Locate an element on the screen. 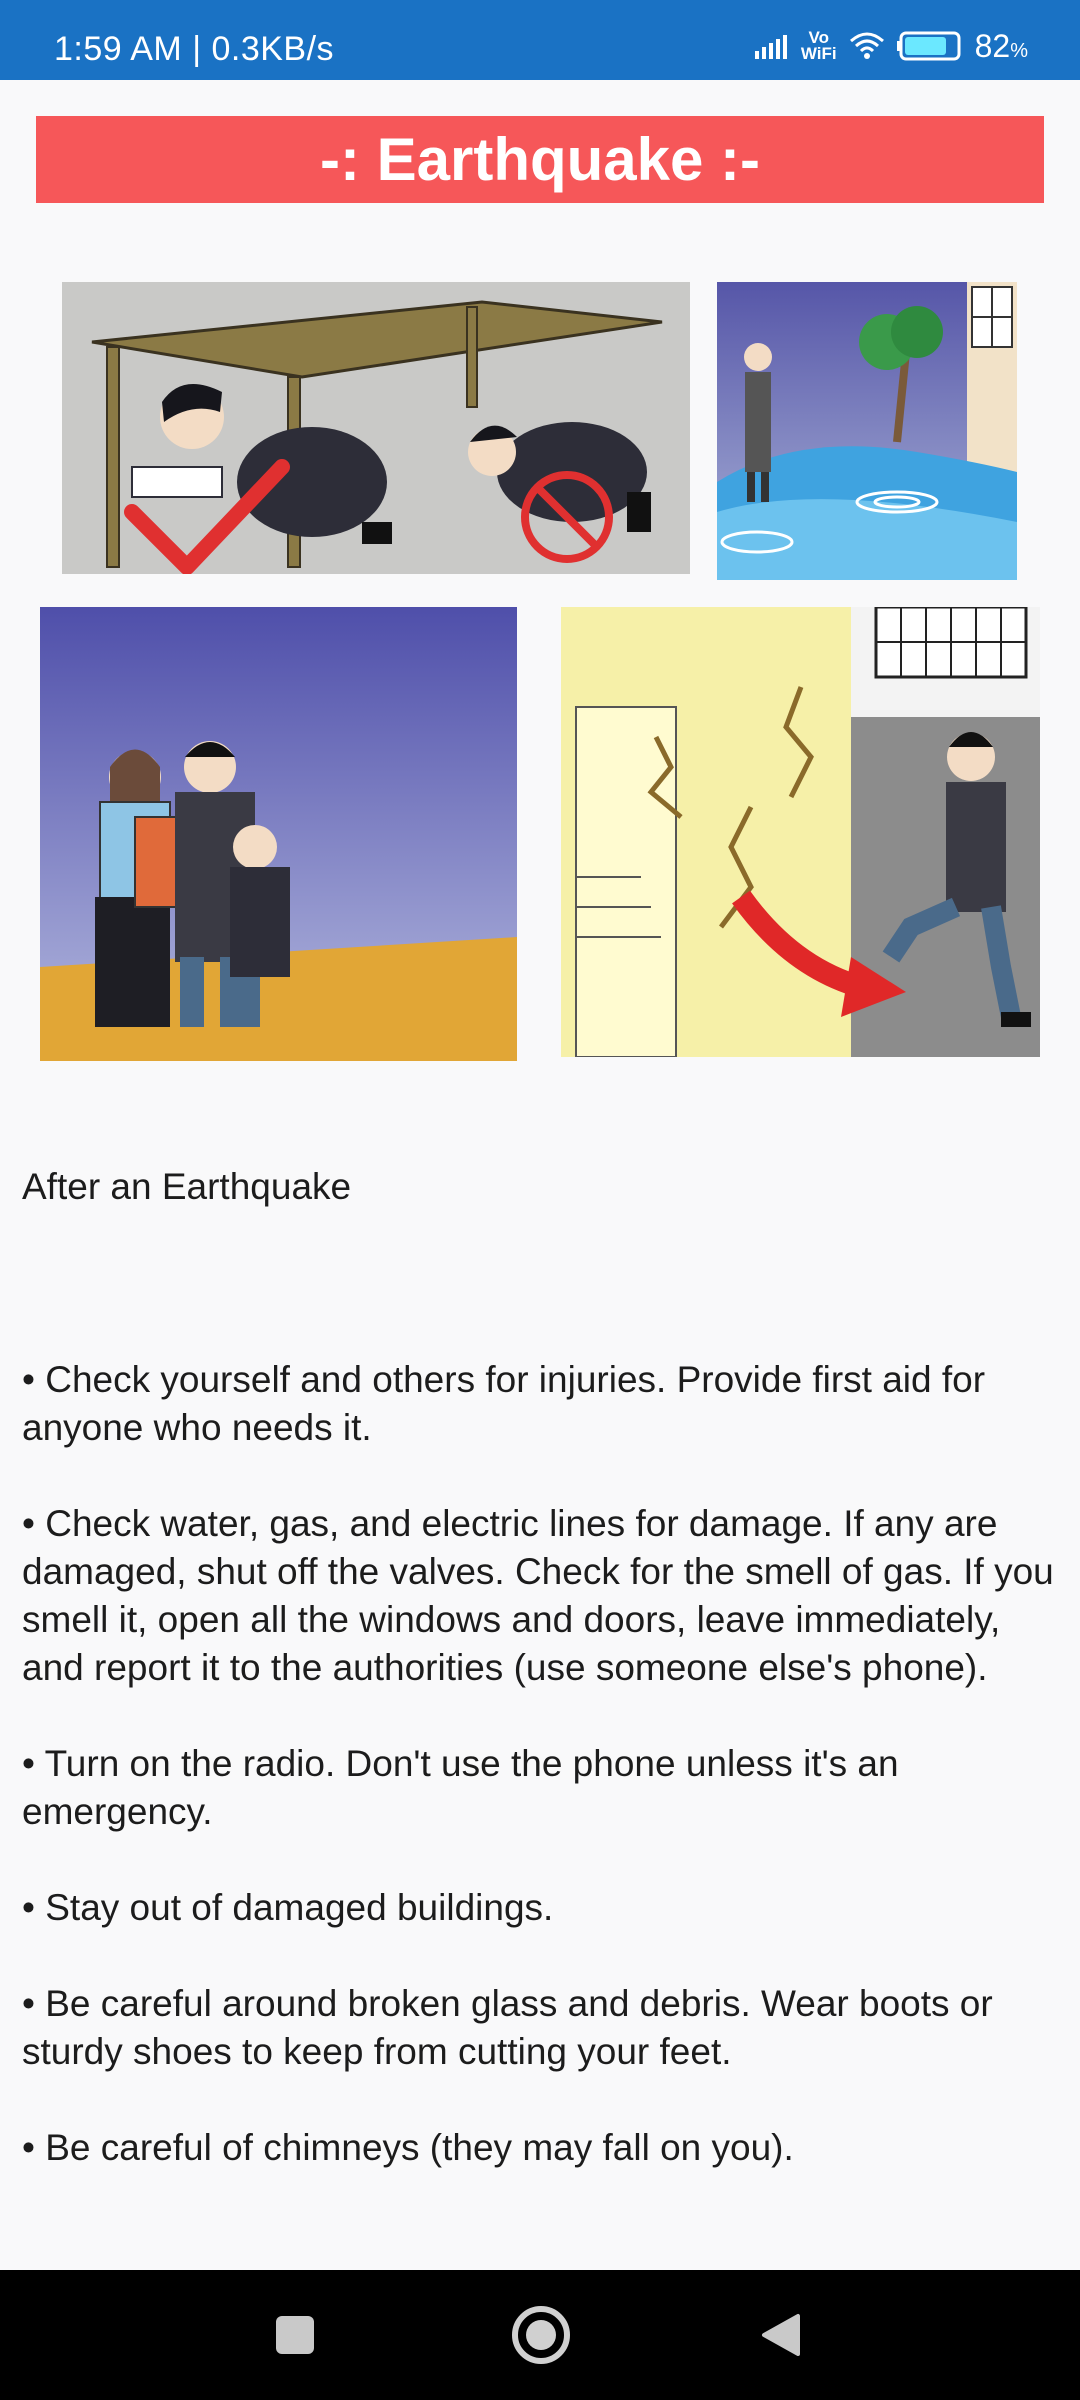  bullet-item: • Stay out of damaged buildings. is located at coordinates (288, 1907).